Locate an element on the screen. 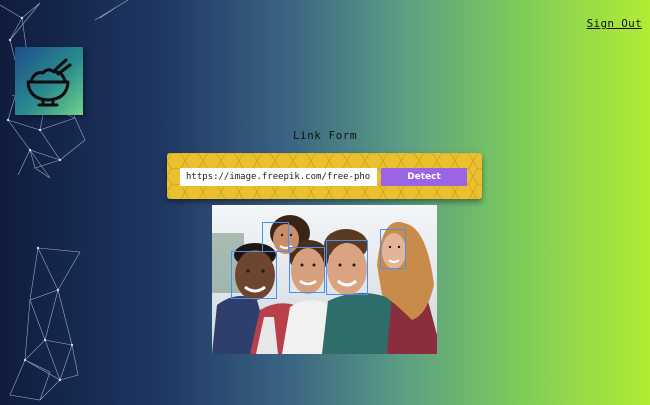 Image resolution: width=650 pixels, height=405 pixels. app-logo is located at coordinates (49, 81).